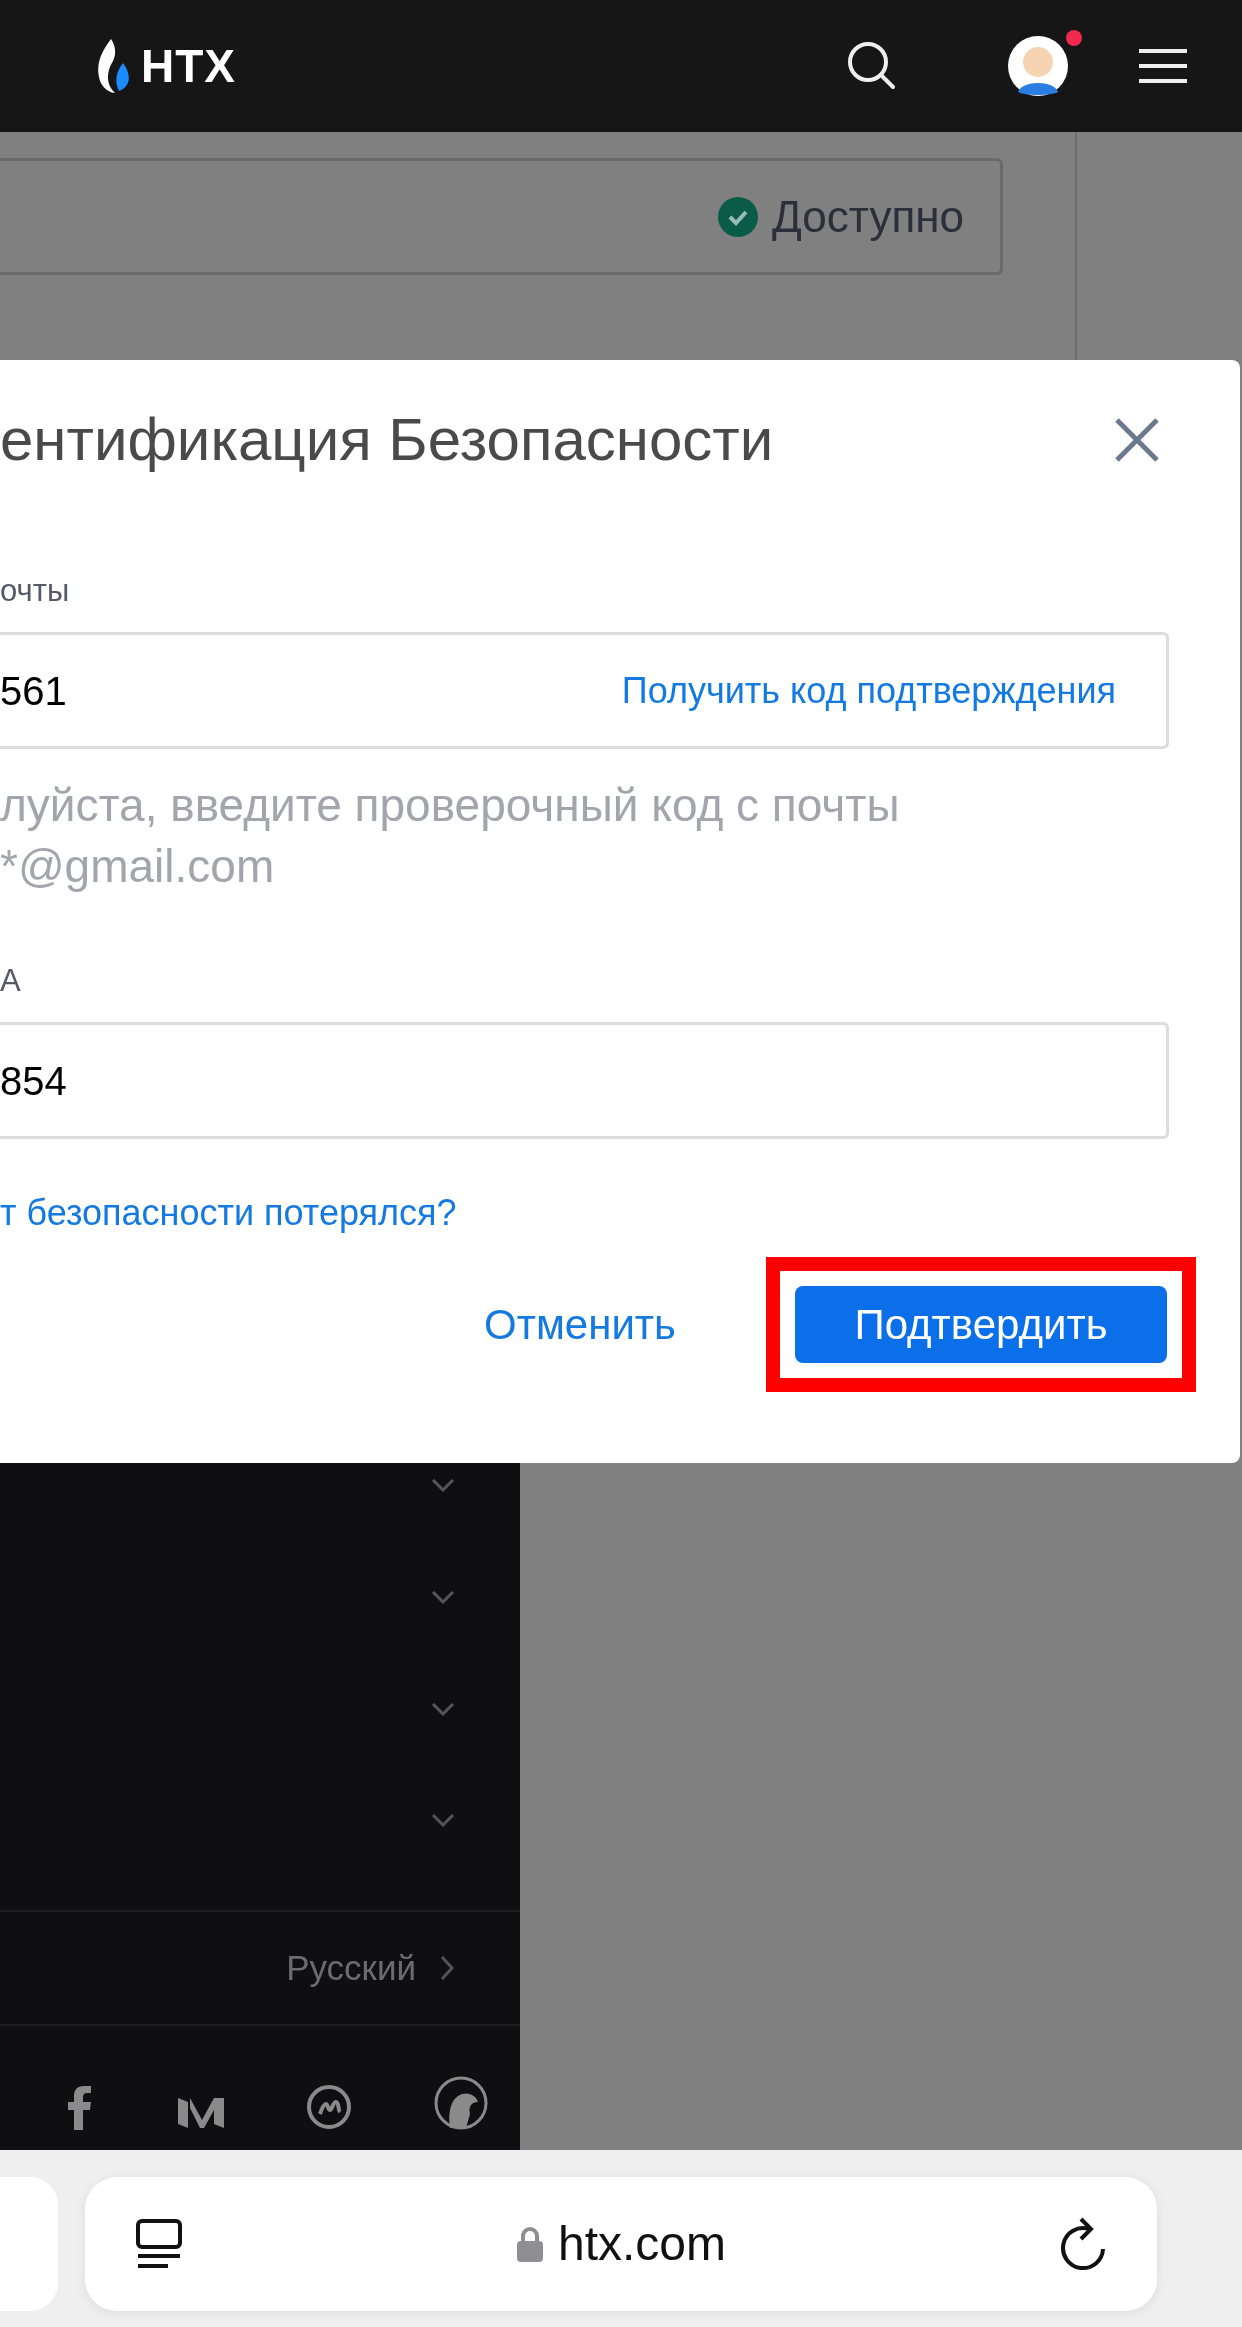 The width and height of the screenshot is (1242, 2327). What do you see at coordinates (620, 1213) in the screenshot?
I see `lost-device-link: т безопасности потерялся?` at bounding box center [620, 1213].